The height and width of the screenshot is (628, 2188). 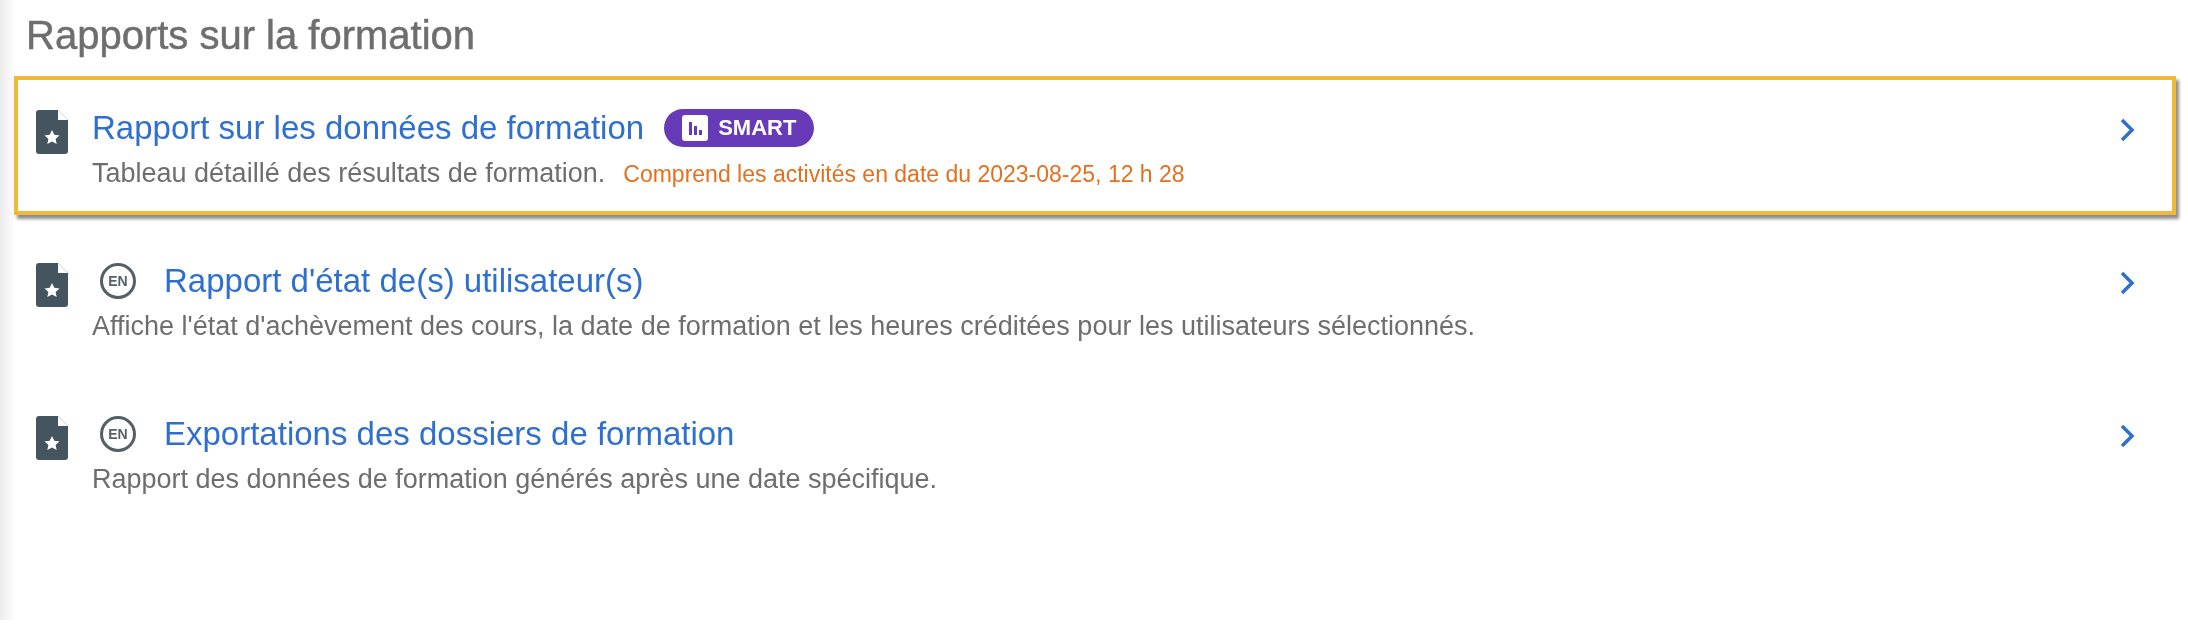 I want to click on report-description: Rapport des données de formation générés après une date spécifique., so click(x=515, y=479).